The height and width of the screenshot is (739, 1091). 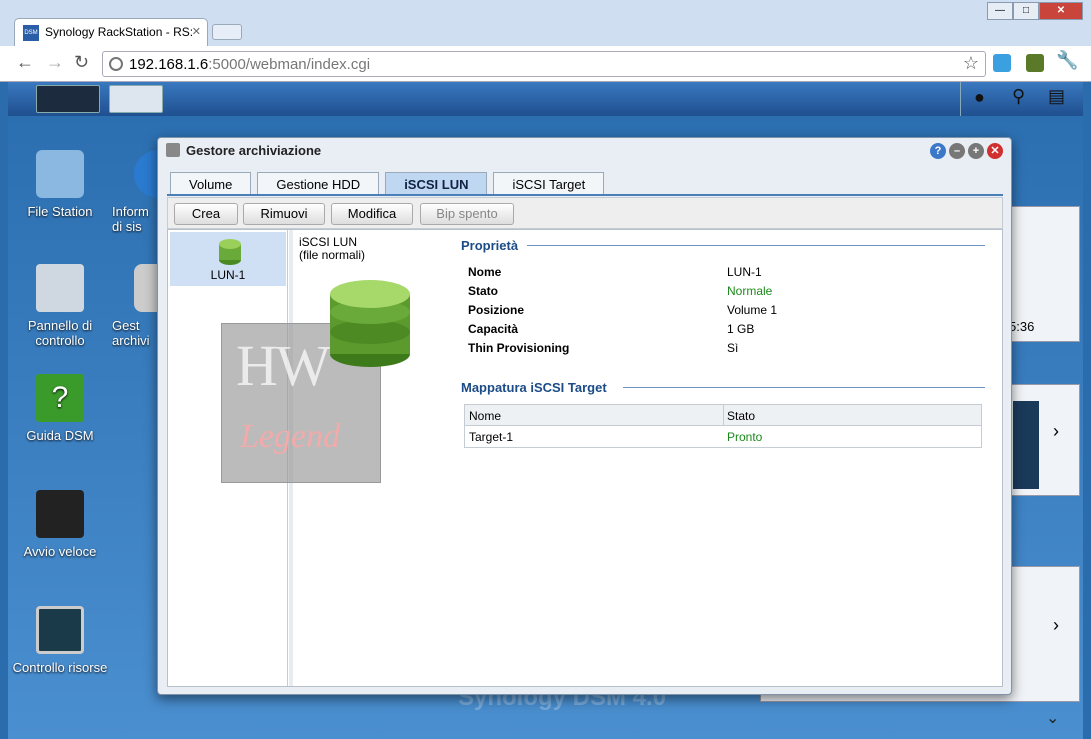 What do you see at coordinates (584, 151) in the screenshot?
I see `window-title: Gestore archiviazione` at bounding box center [584, 151].